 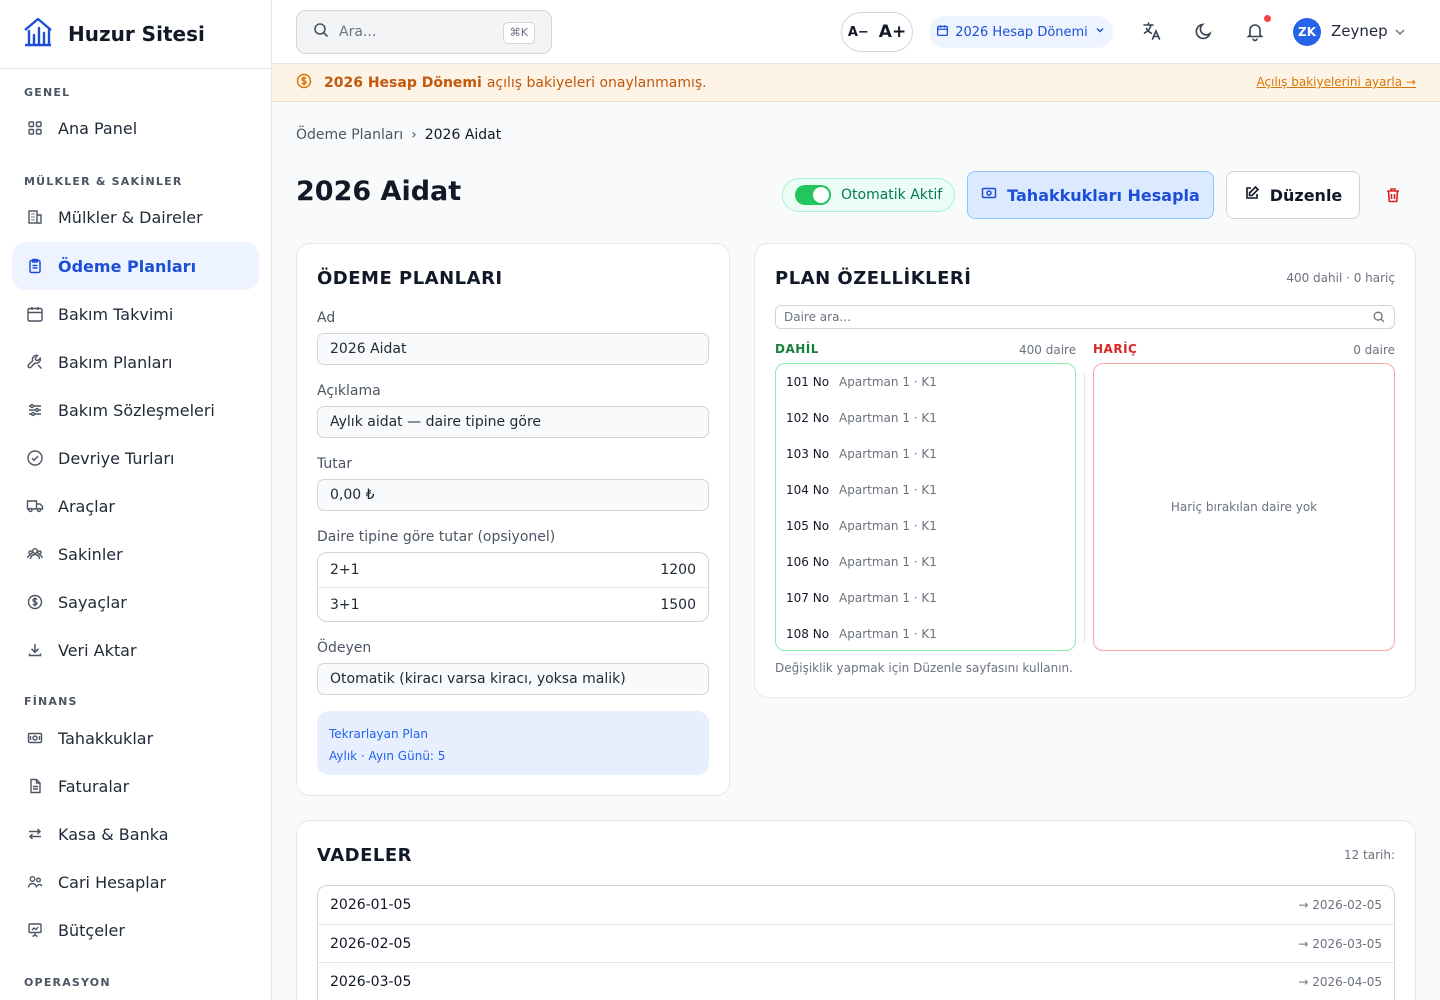 I want to click on table-row: 2026-01-05 → 2026-02-05, so click(x=856, y=905).